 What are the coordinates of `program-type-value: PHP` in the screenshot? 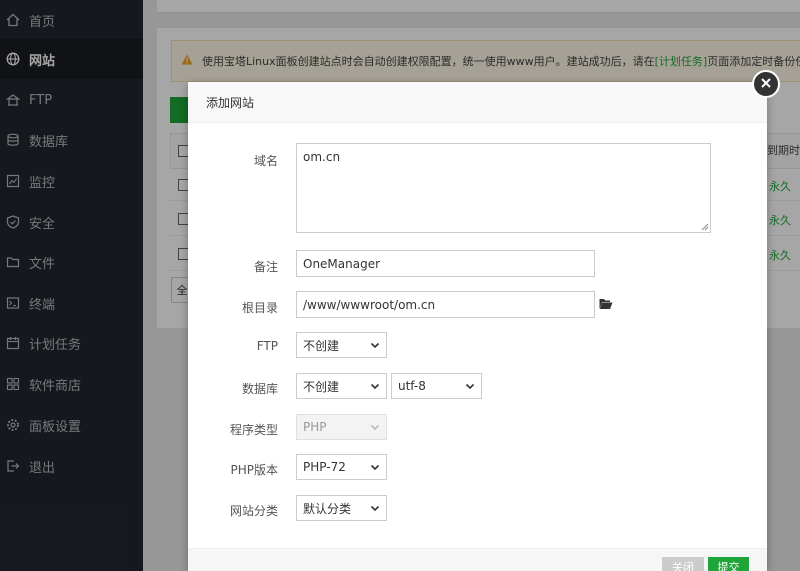 It's located at (315, 427).